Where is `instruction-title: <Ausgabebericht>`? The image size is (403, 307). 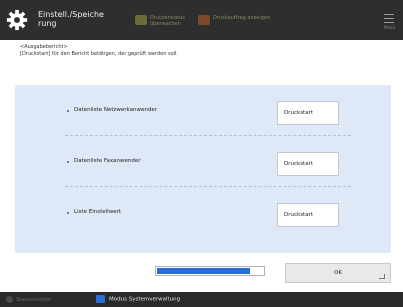
instruction-title: <Ausgabebericht> is located at coordinates (44, 47).